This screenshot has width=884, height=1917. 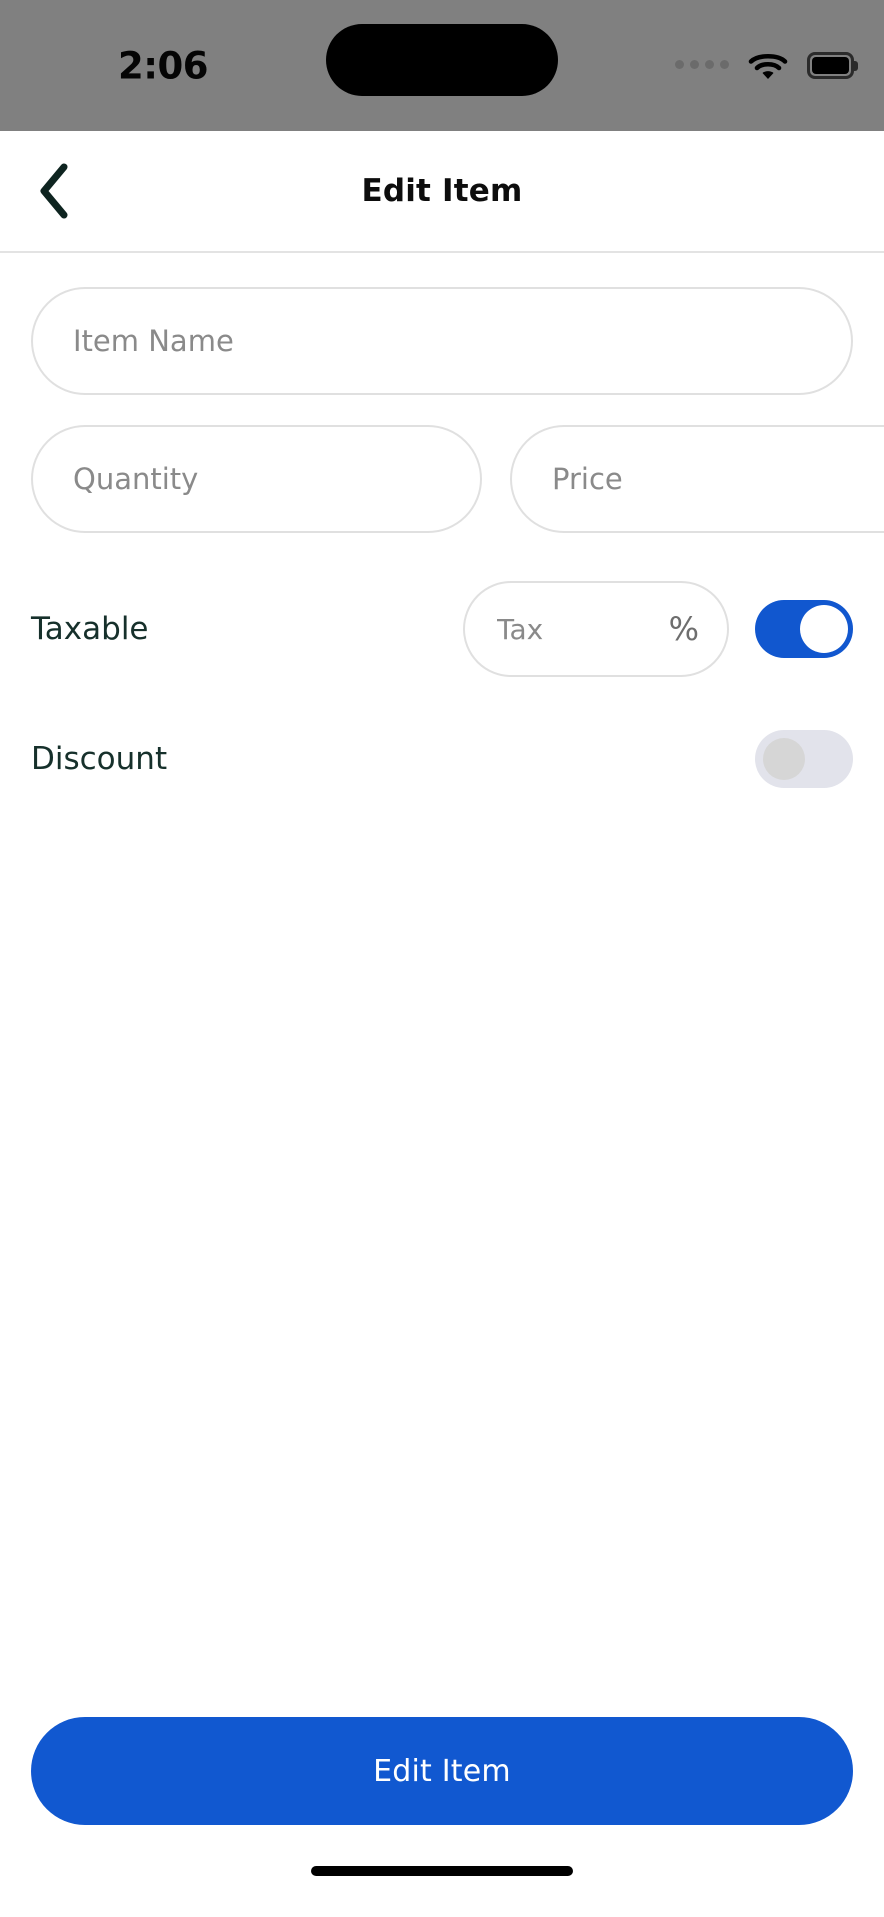 I want to click on tax-field: %, so click(x=596, y=629).